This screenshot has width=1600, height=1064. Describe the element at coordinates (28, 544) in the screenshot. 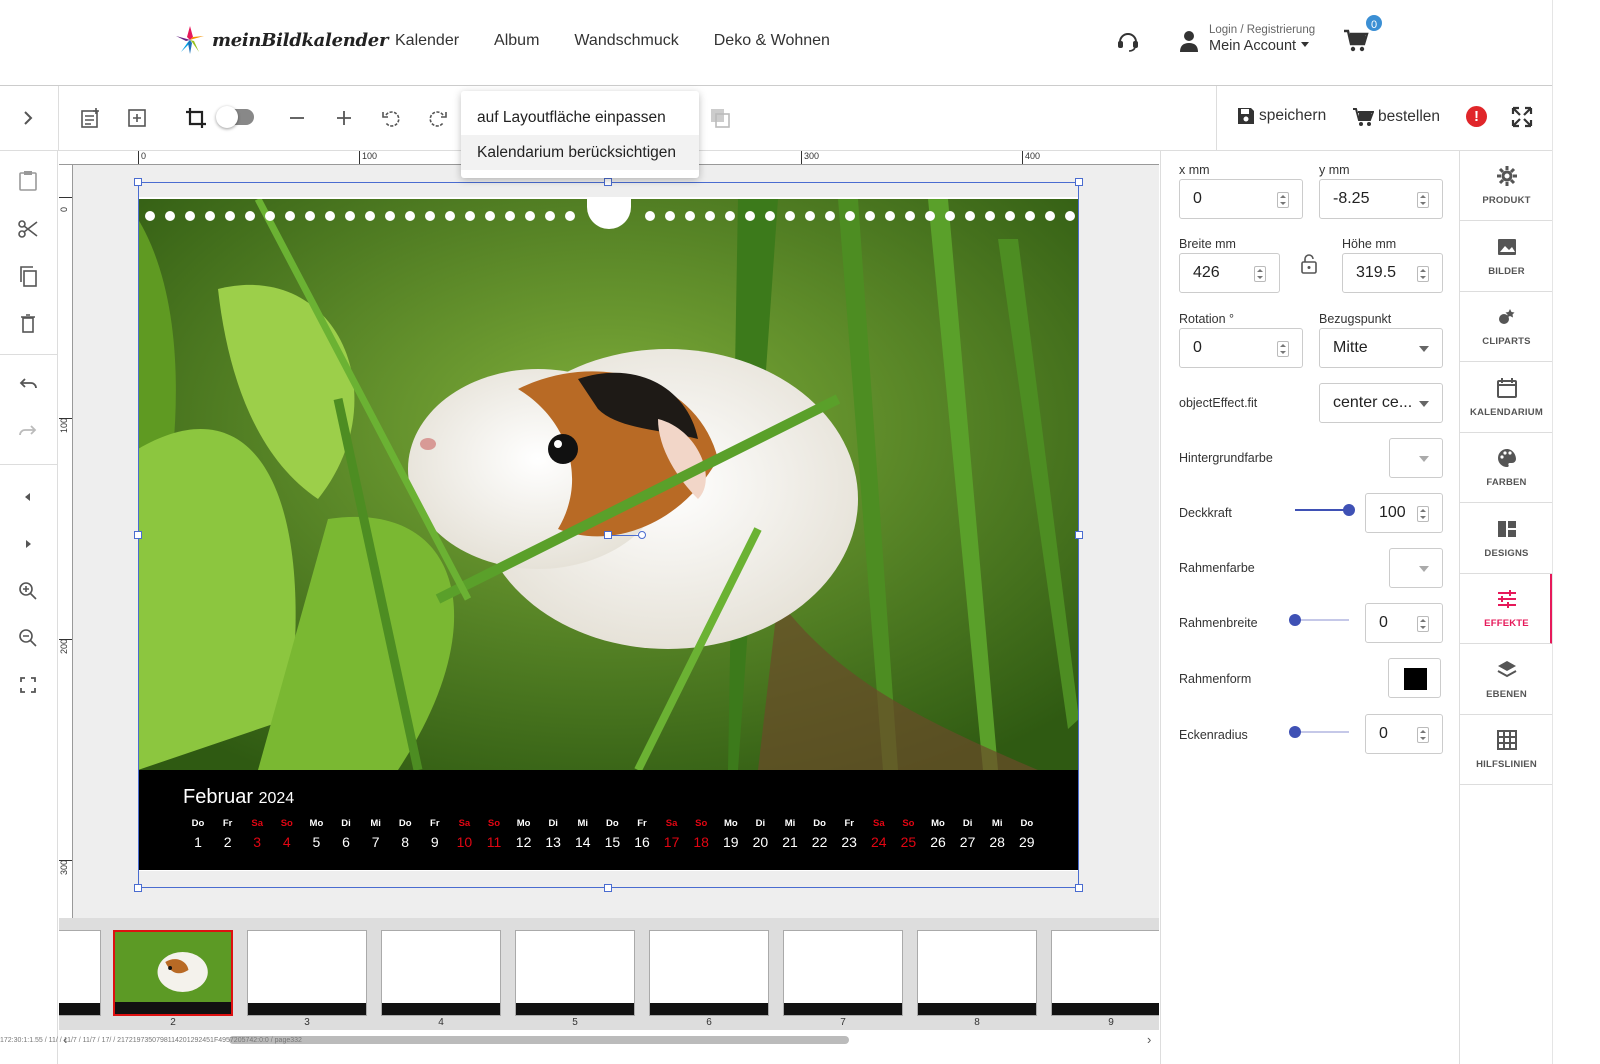

I see `next-page-button` at that location.